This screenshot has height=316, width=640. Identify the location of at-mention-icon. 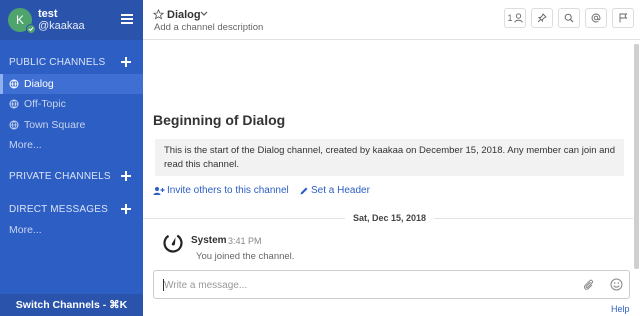
(596, 18).